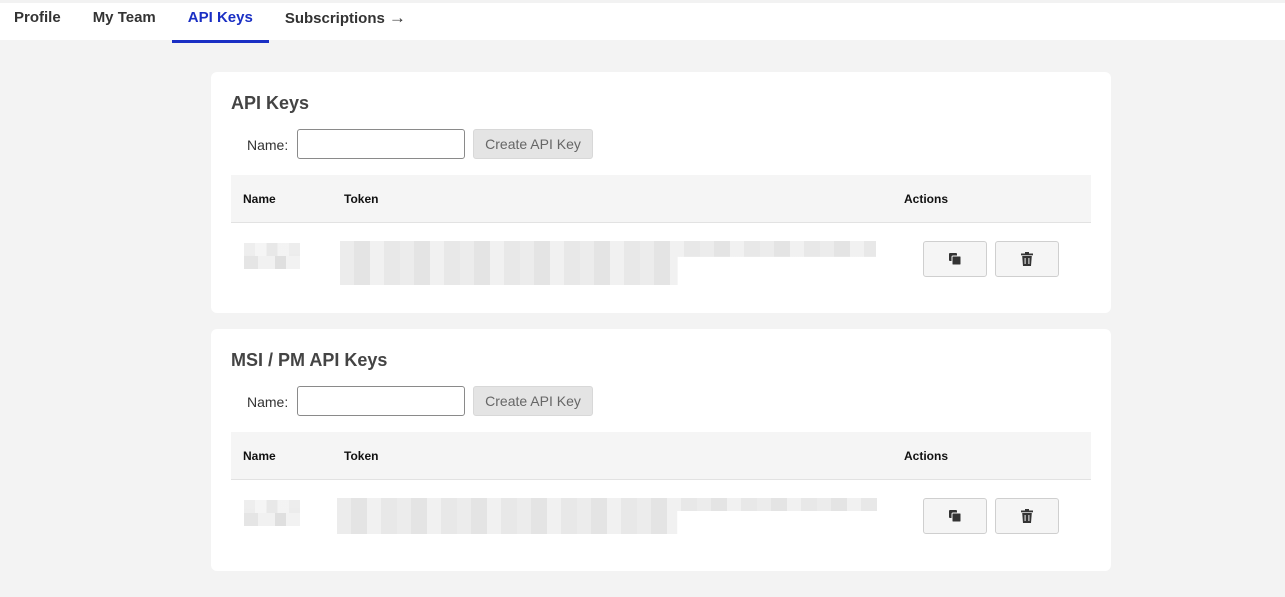 This screenshot has height=597, width=1285. Describe the element at coordinates (220, 17) in the screenshot. I see `tab-label: API Keys` at that location.